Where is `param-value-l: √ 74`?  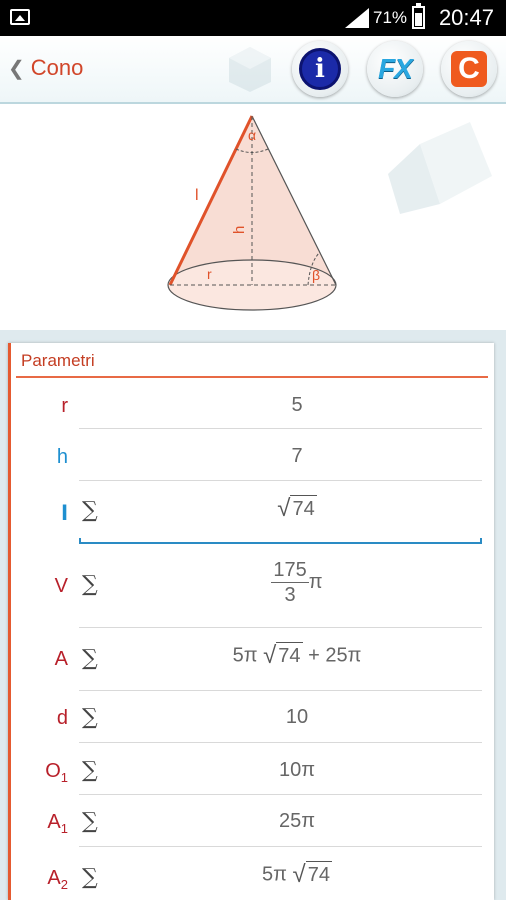
param-value-l: √ 74 is located at coordinates (287, 509).